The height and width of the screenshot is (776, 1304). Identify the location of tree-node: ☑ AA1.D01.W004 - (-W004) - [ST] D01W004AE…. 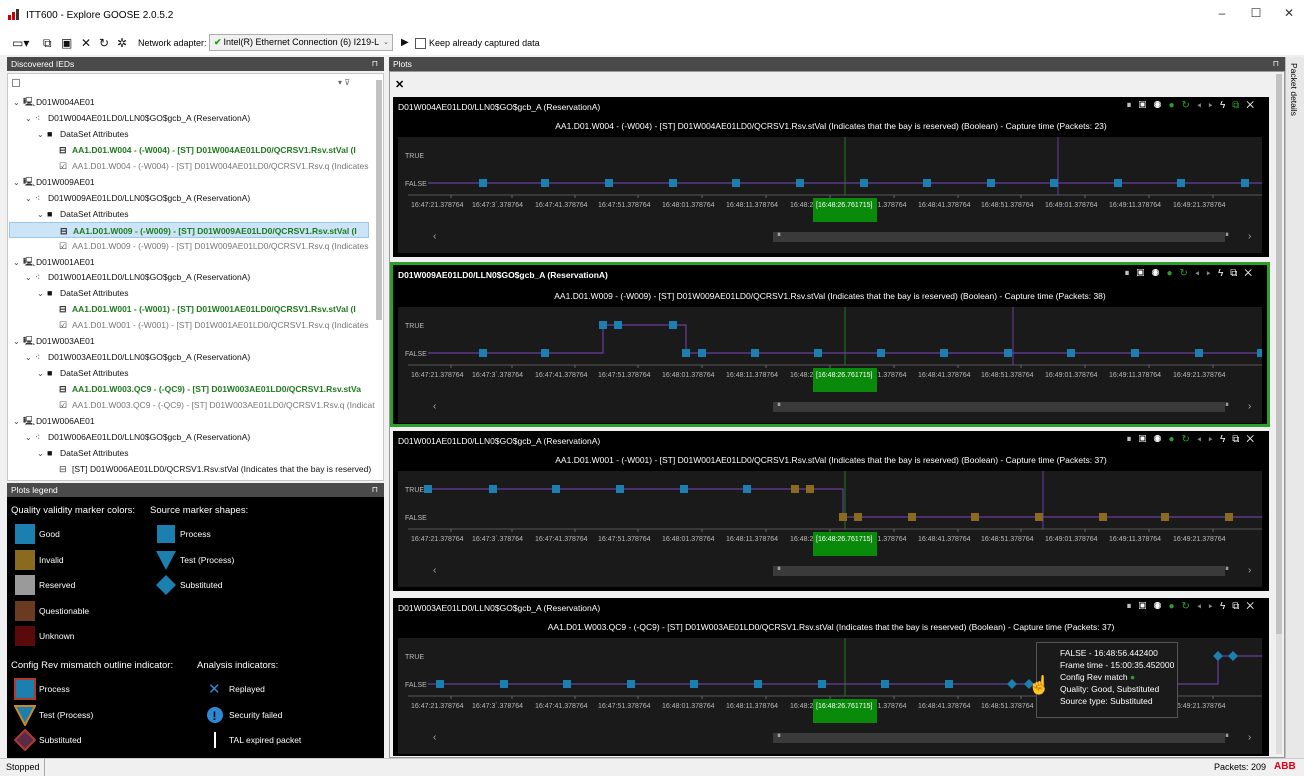
(209, 166).